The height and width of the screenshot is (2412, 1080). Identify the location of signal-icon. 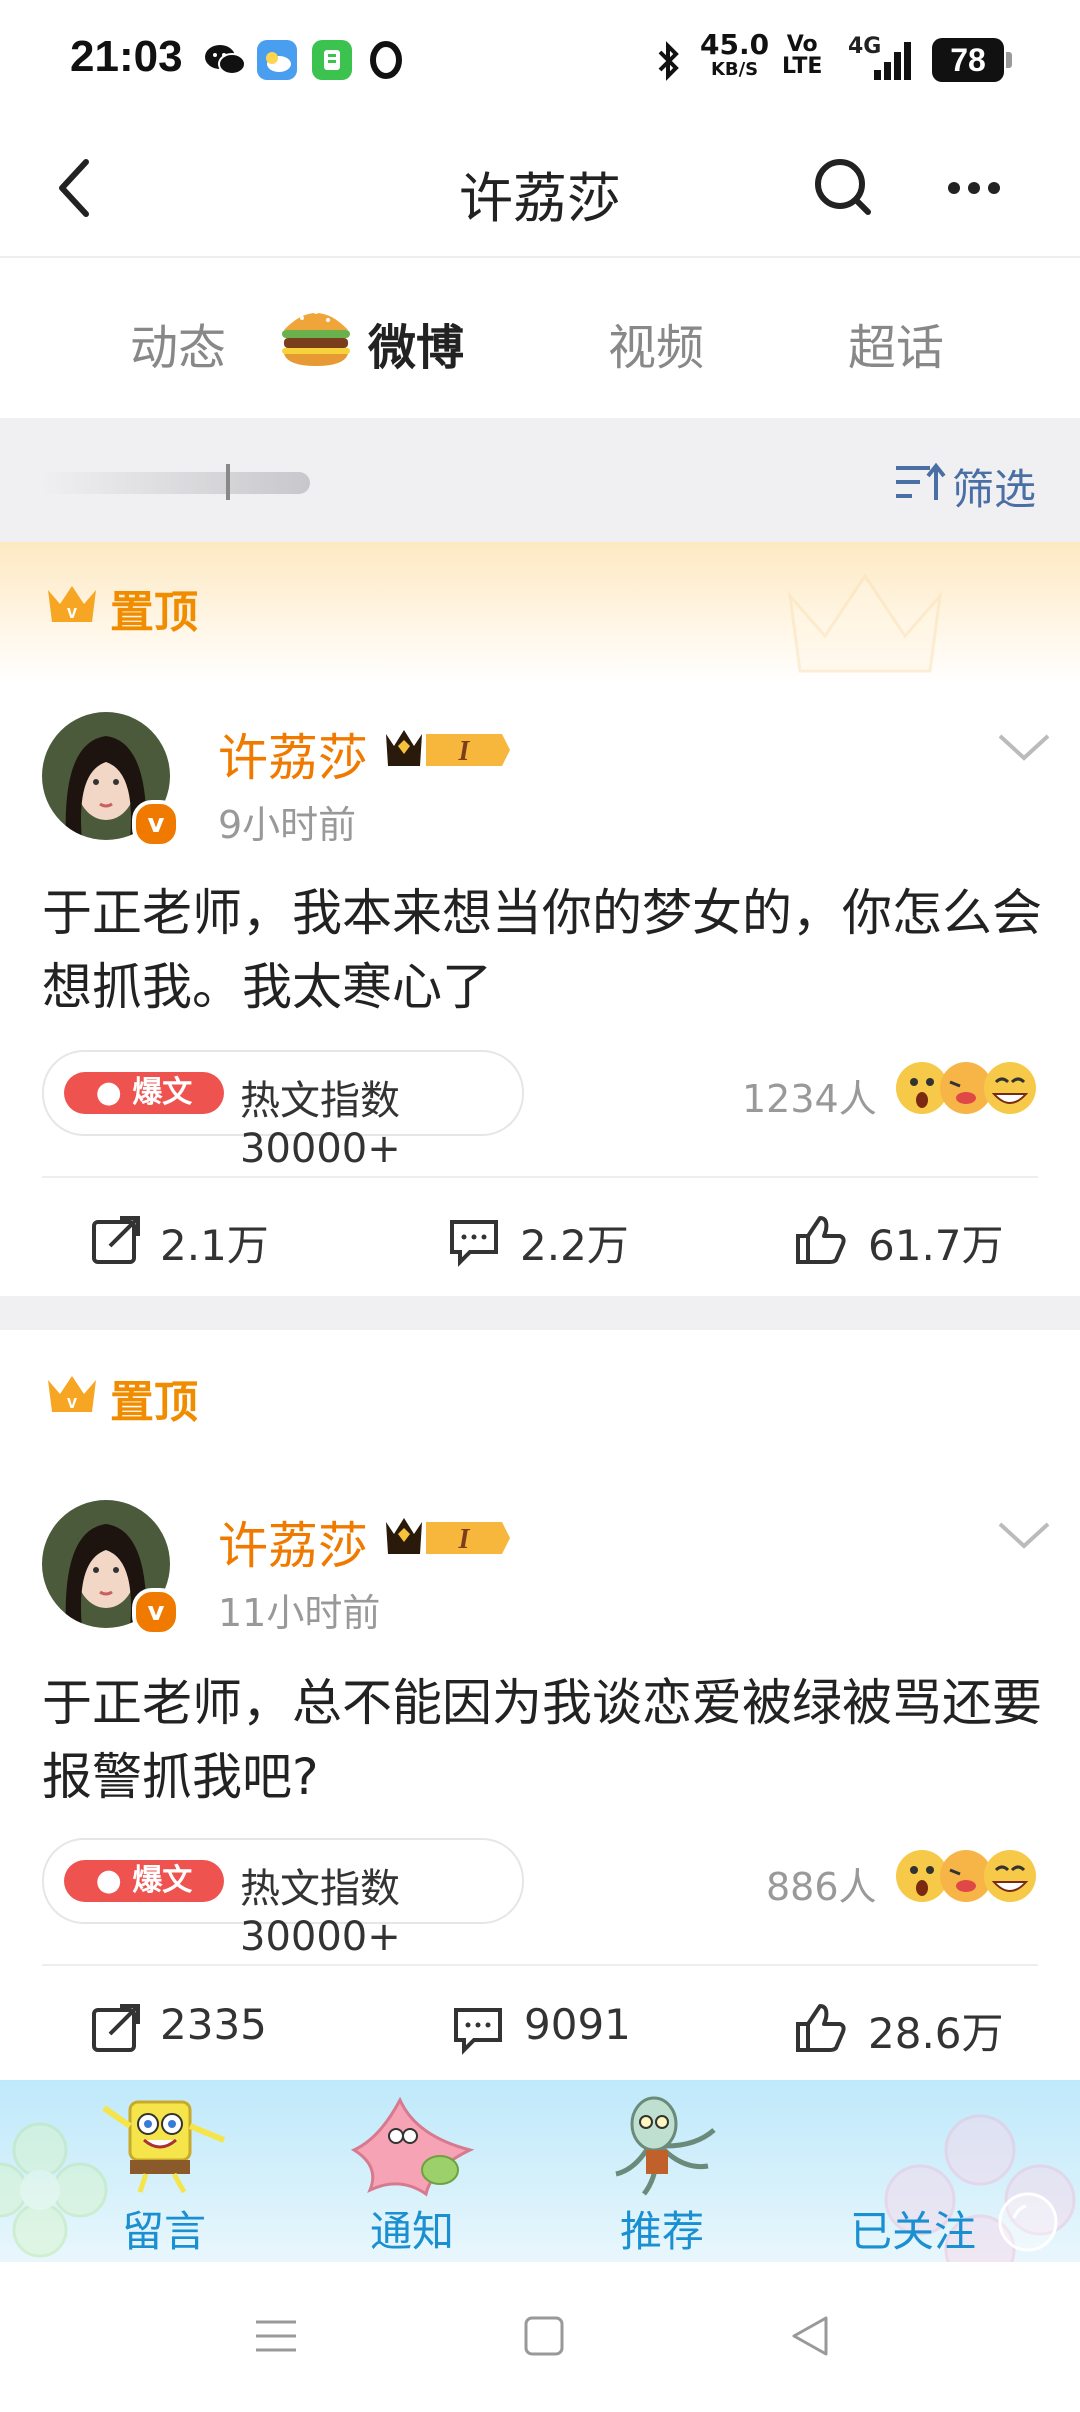
(894, 63).